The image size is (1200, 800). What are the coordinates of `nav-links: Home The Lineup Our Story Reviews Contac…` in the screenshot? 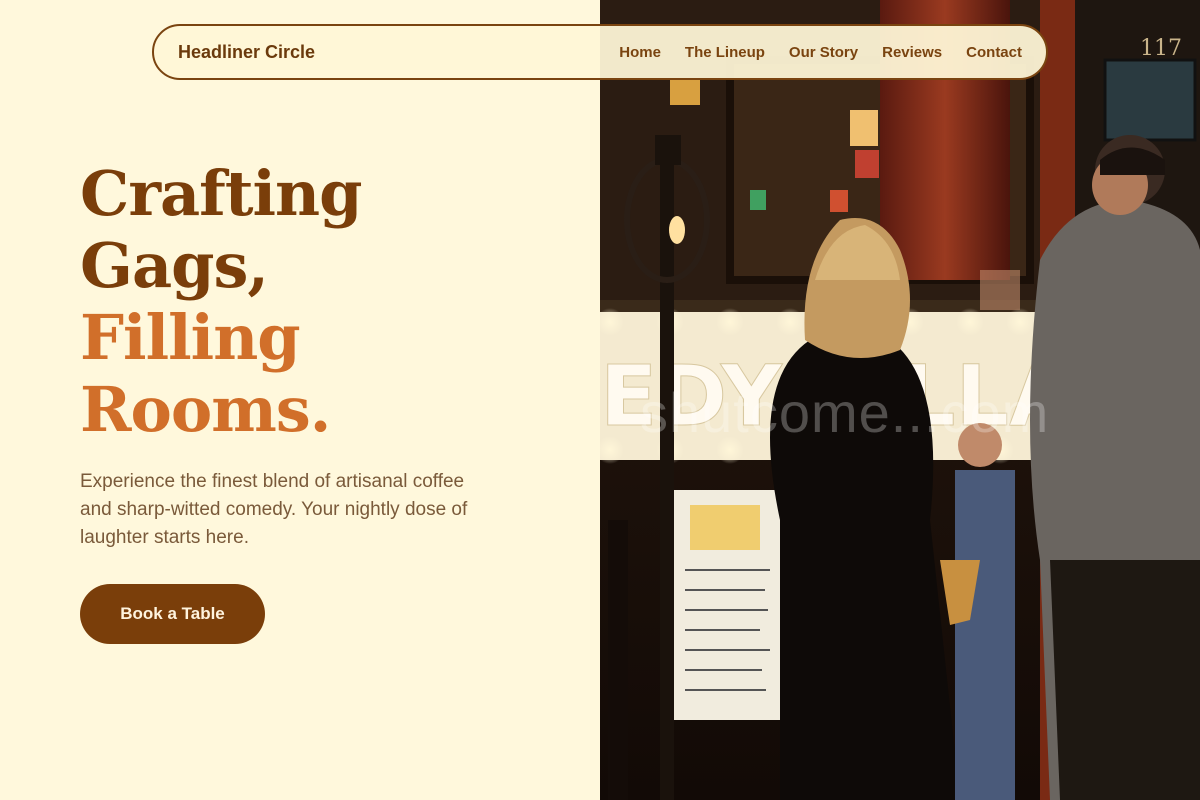 It's located at (820, 52).